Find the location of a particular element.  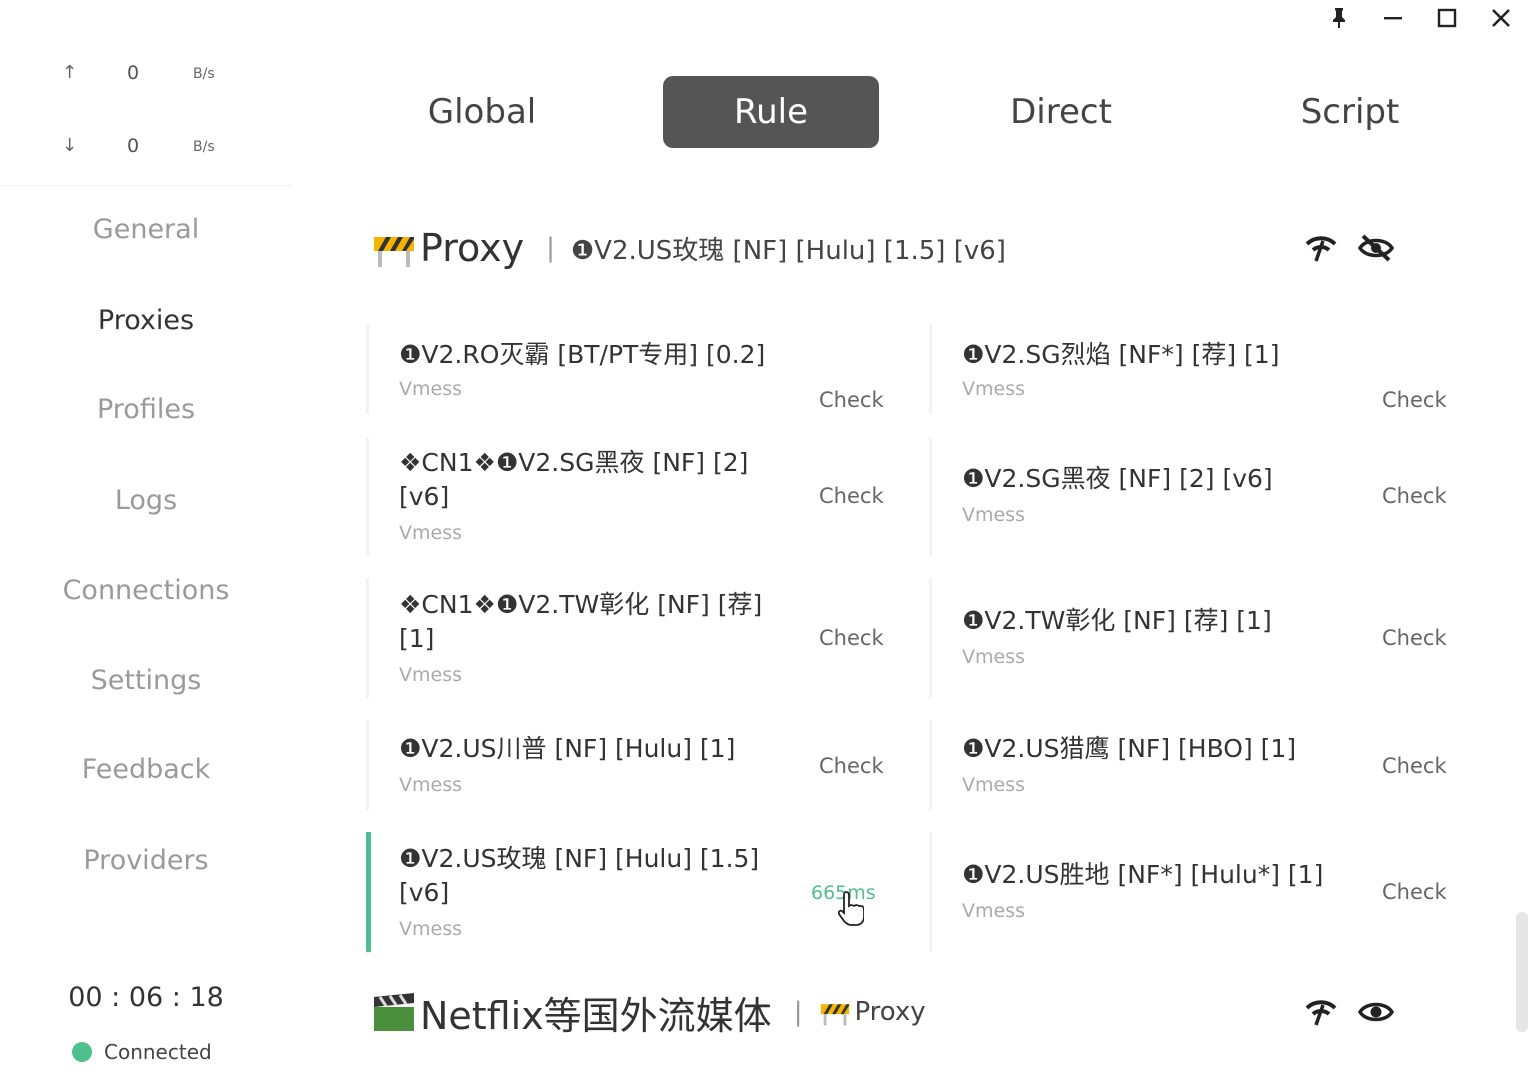

sidebar-item-proxies: Proxies is located at coordinates (146, 321).